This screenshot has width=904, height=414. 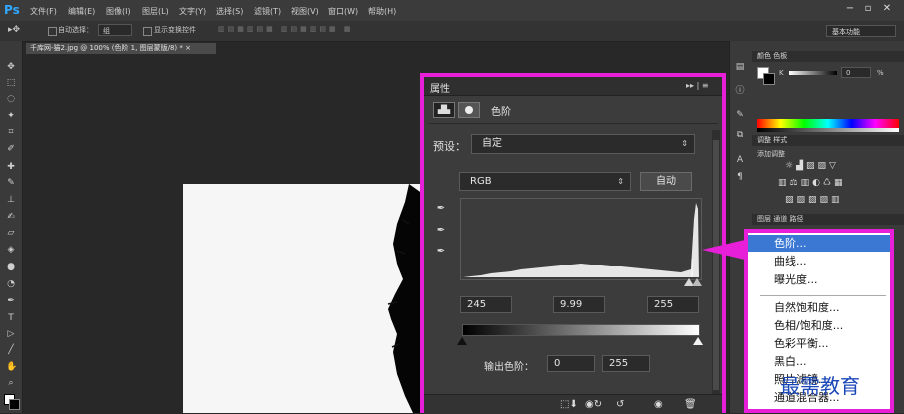 I want to click on color-spectrum, so click(x=828, y=123).